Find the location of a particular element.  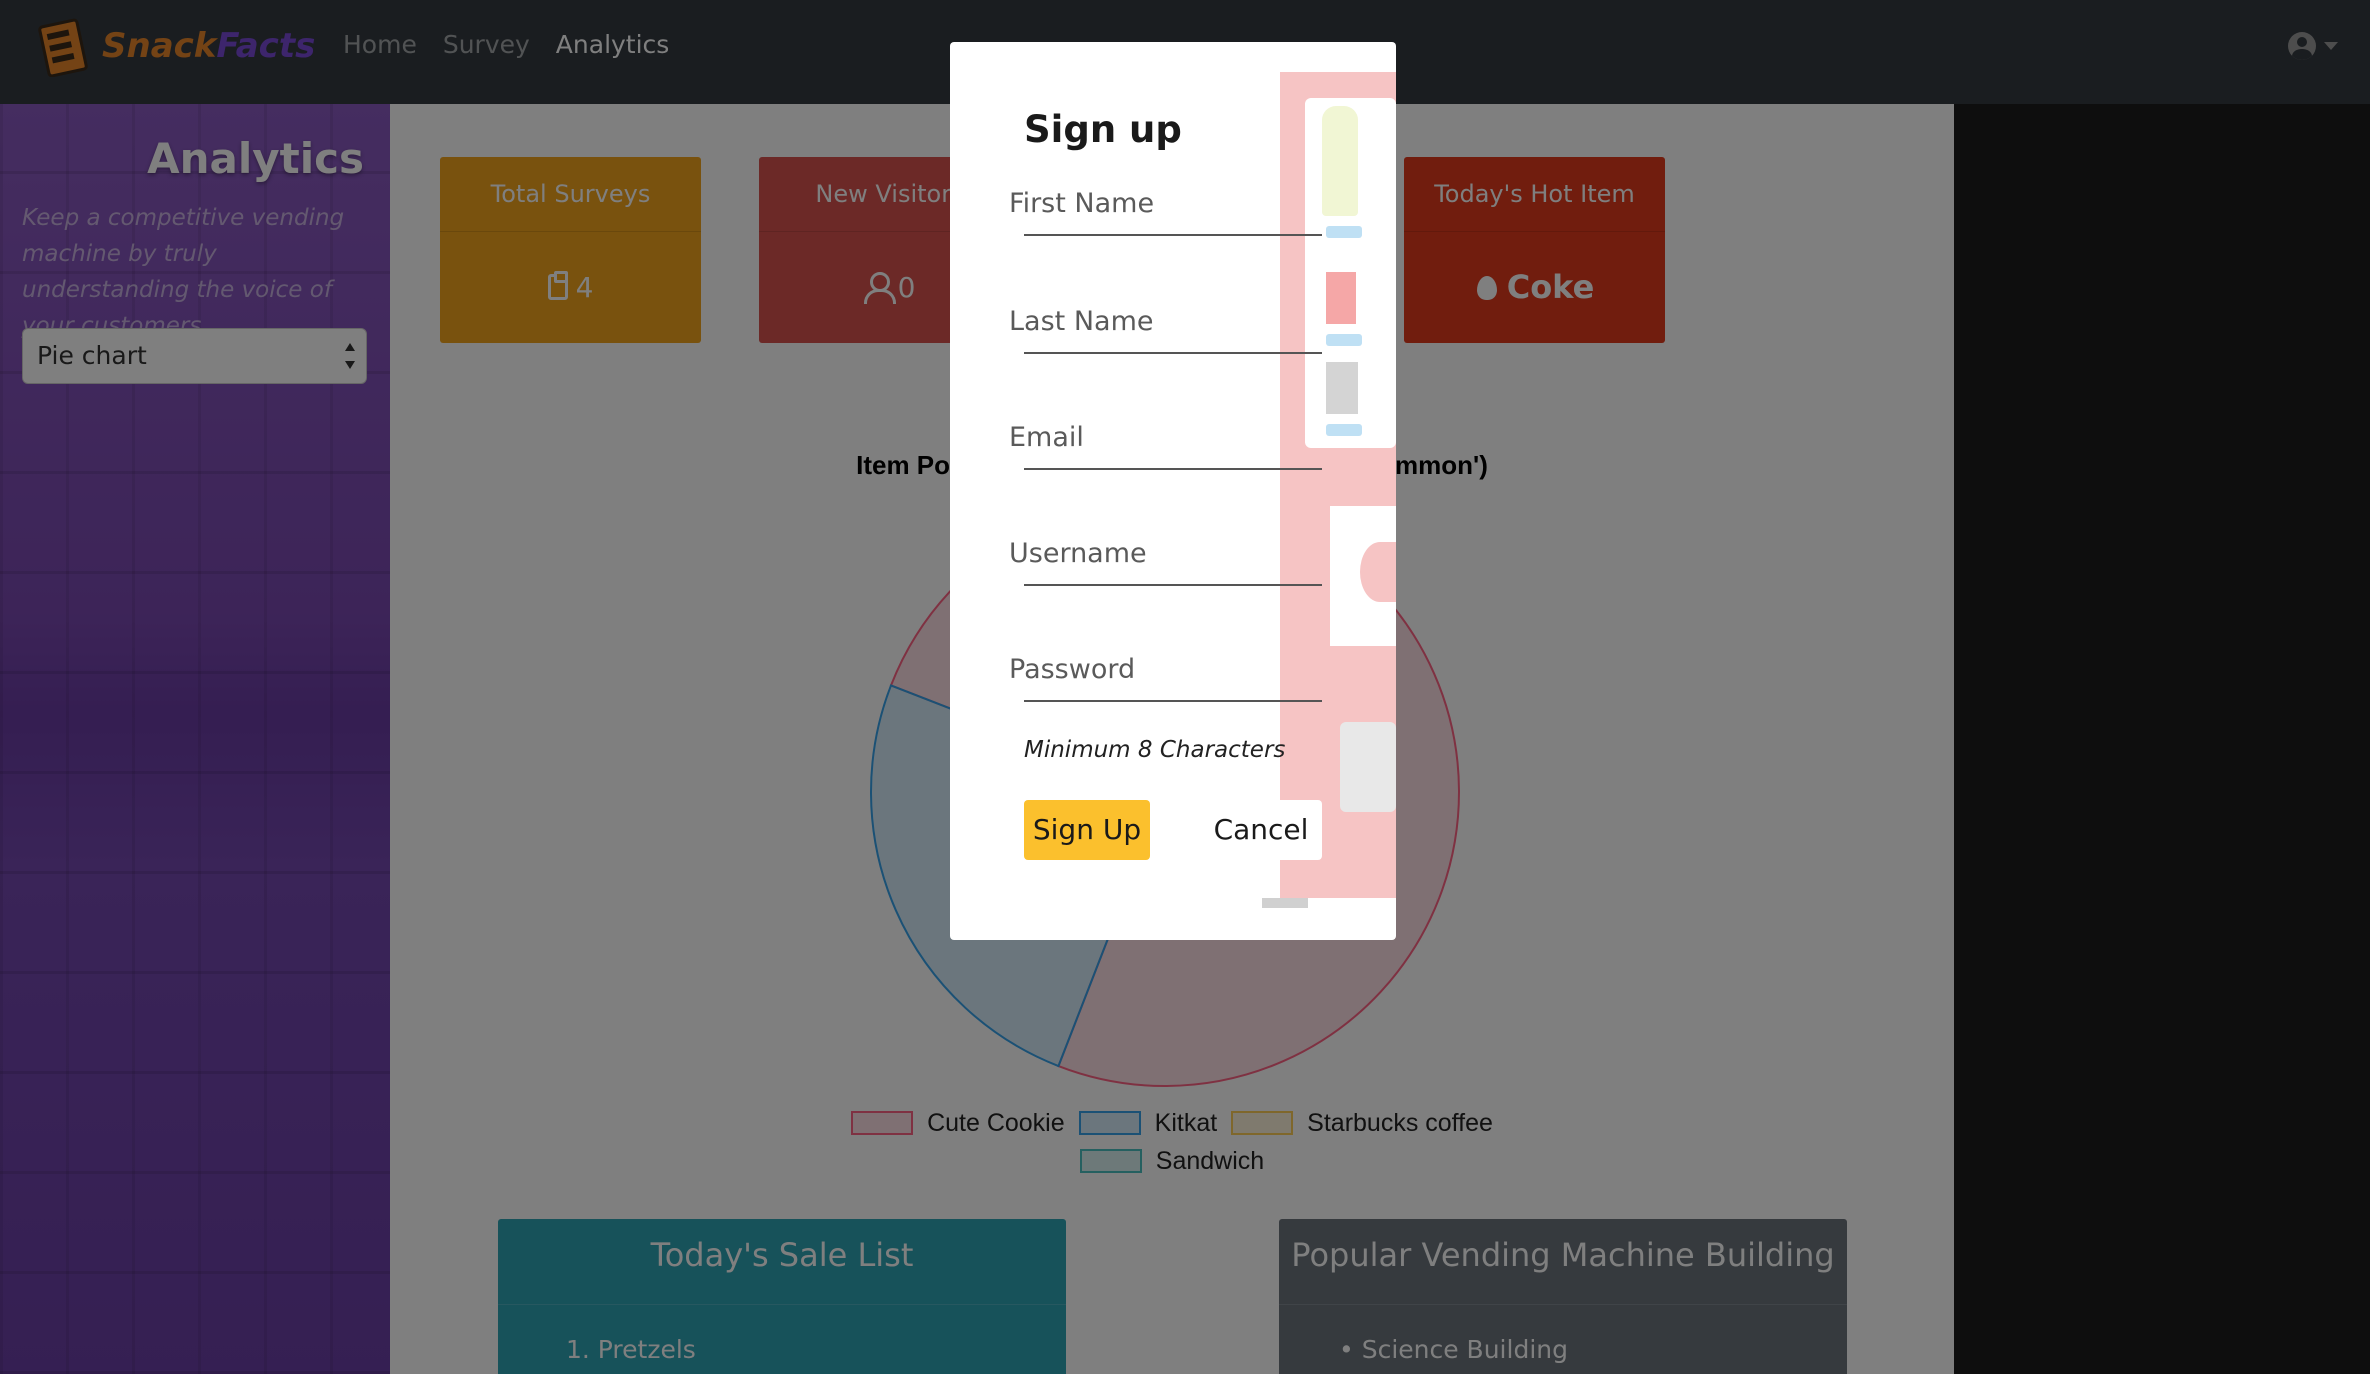

first-name-label: First Name is located at coordinates (1082, 203).